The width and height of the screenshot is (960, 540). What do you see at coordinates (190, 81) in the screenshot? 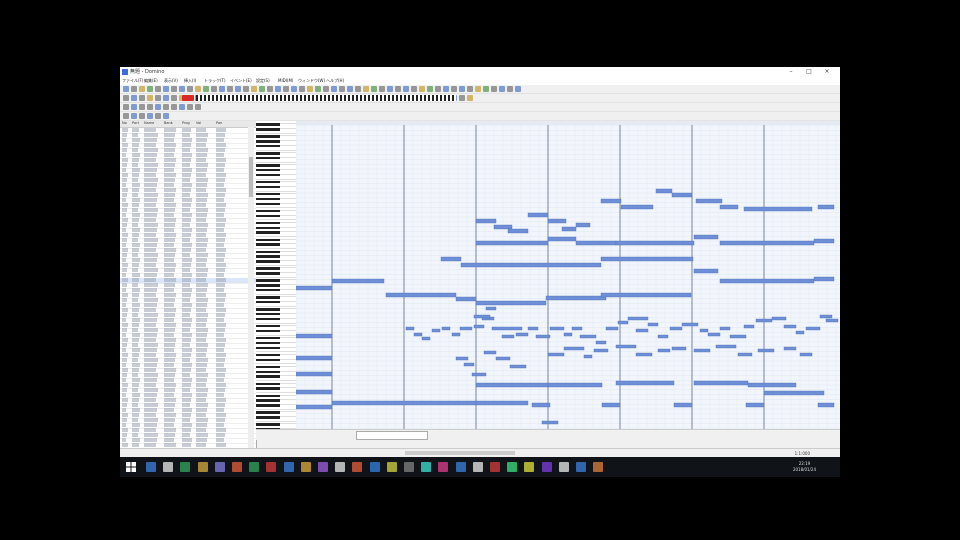
I see `menu-insert: 挿入(I)` at bounding box center [190, 81].